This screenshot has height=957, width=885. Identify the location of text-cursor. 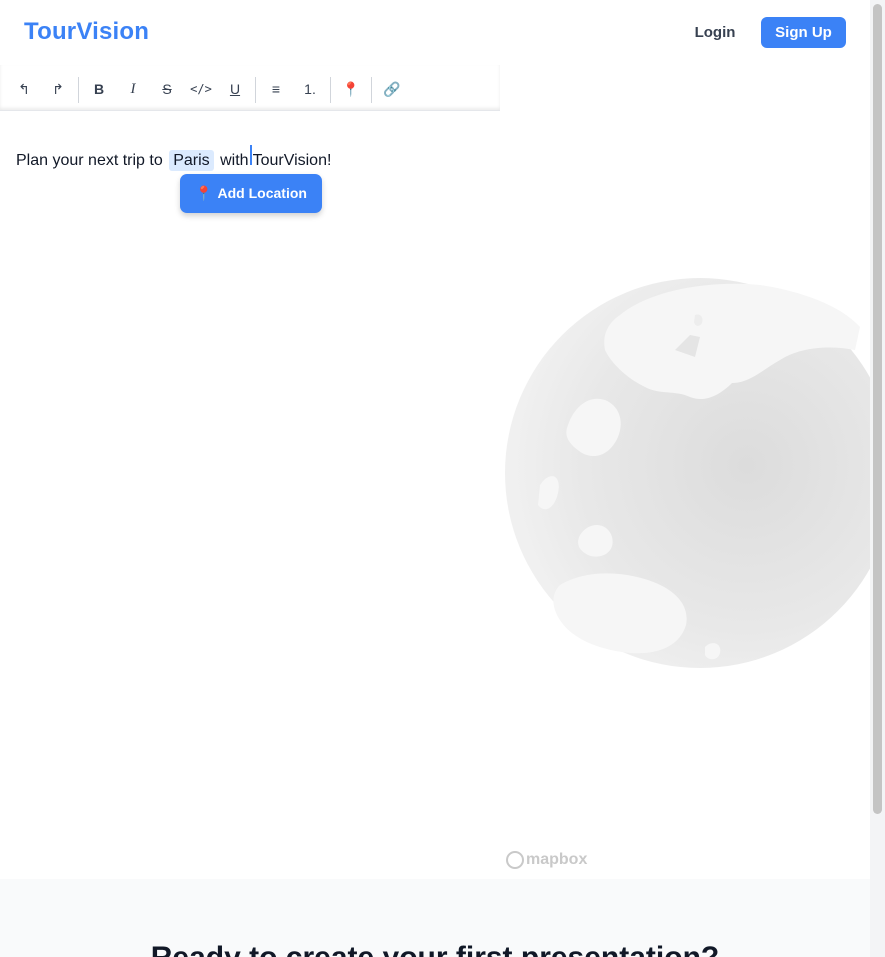
(250, 155).